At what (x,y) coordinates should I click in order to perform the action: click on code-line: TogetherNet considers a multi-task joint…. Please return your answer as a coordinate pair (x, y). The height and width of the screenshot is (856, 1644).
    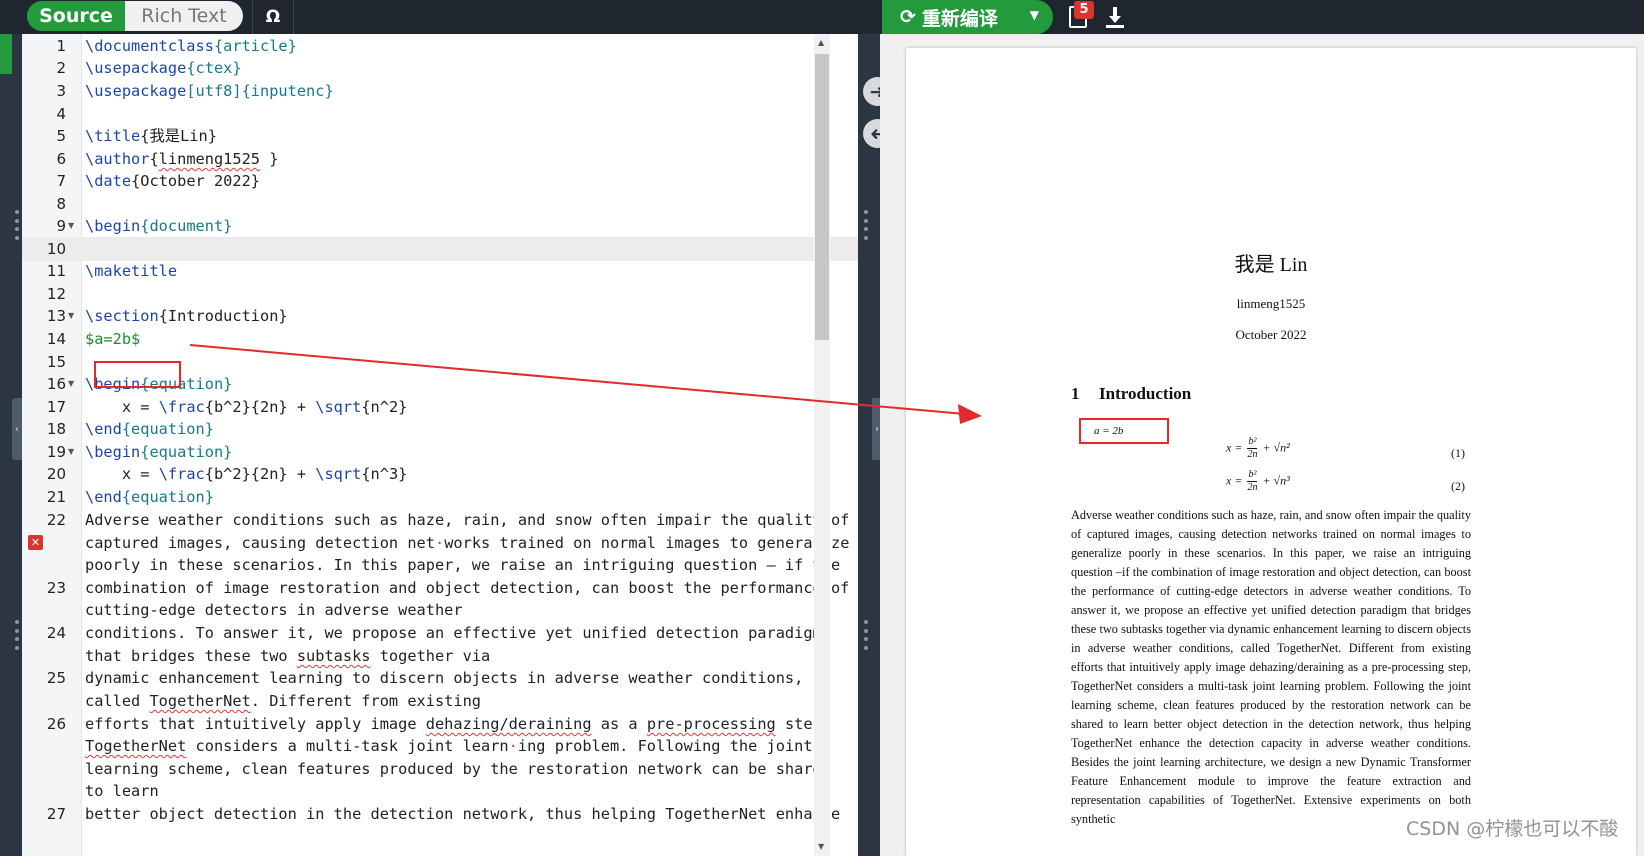
    Looking at the image, I should click on (471, 746).